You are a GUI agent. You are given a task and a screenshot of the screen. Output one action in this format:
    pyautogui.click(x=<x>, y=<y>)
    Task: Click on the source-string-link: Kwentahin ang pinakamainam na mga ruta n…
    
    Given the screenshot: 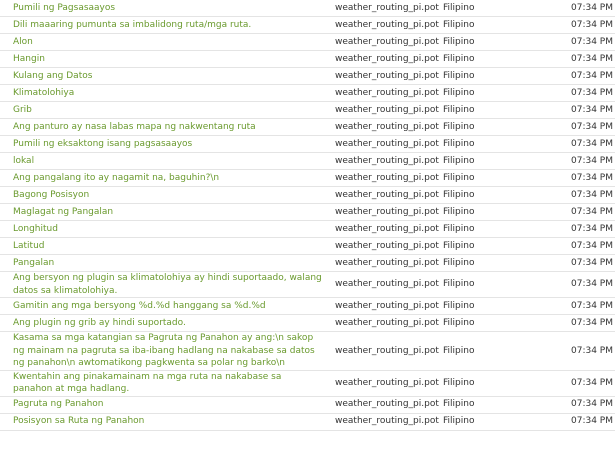 What is the action you would take?
    pyautogui.click(x=147, y=383)
    